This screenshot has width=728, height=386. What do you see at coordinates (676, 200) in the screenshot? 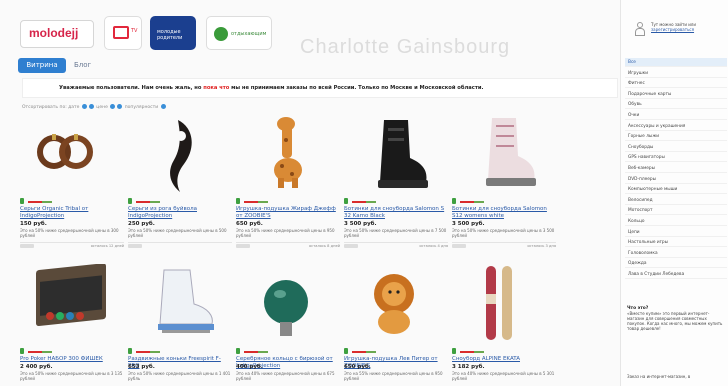
I see `category-item: Велосипед` at bounding box center [676, 200].